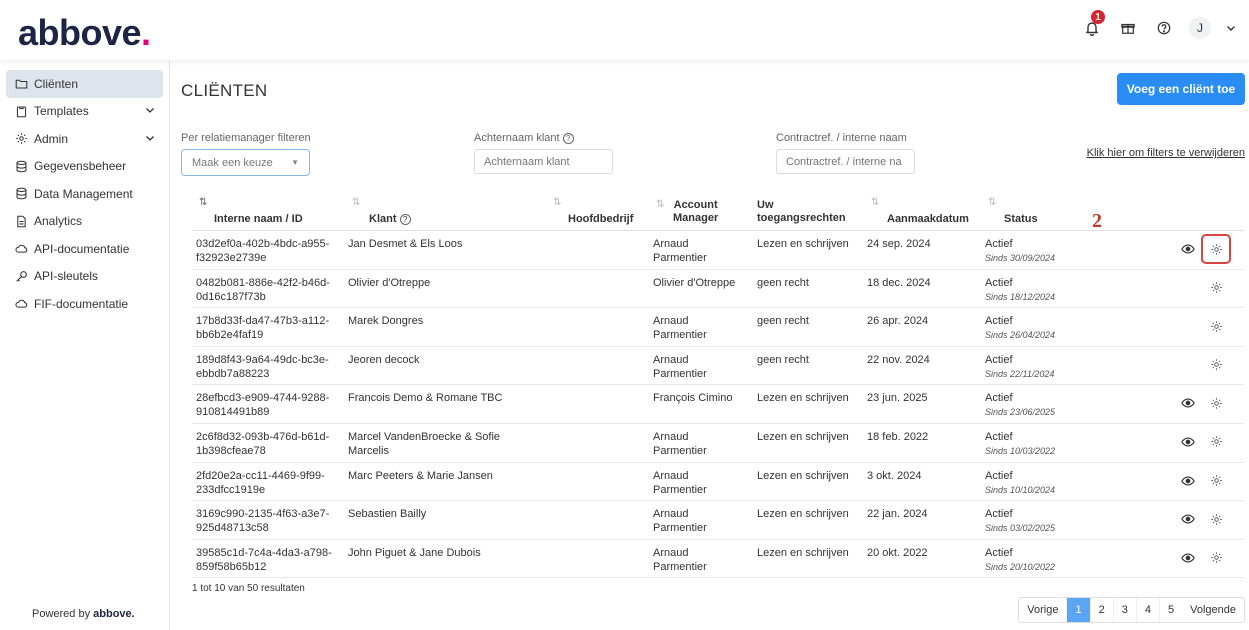 Image resolution: width=1249 pixels, height=630 pixels. What do you see at coordinates (271, 405) in the screenshot?
I see `cell-id: 28efbcd3-e909-4744-9288- 910814491b89` at bounding box center [271, 405].